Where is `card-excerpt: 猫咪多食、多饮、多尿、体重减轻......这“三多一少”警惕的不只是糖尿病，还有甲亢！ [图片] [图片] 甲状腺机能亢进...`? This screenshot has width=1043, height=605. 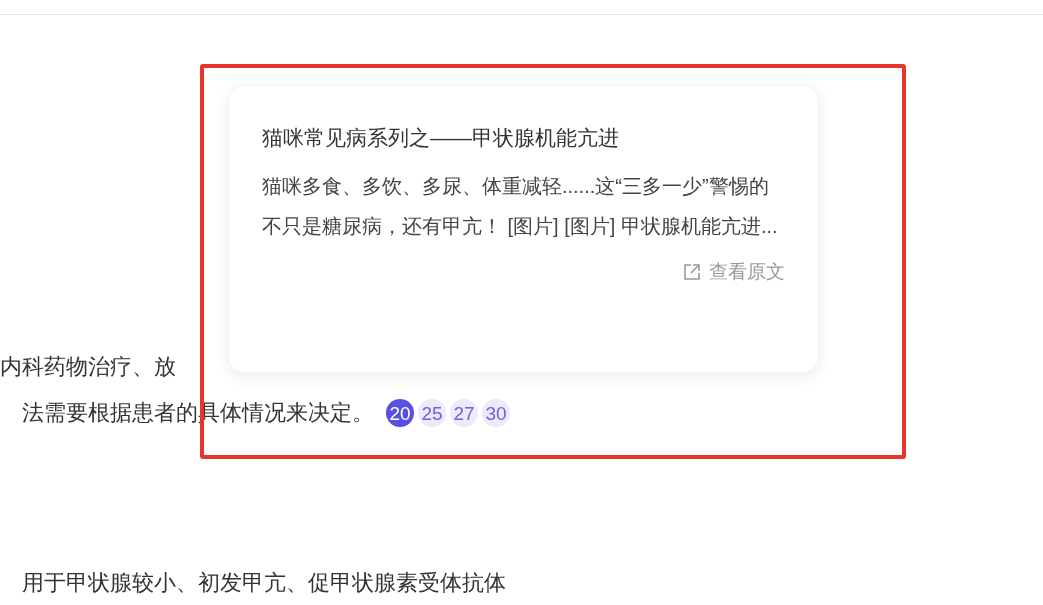
card-excerpt: 猫咪多食、多饮、多尿、体重减轻......这“三多一少”警惕的不只是糖尿病，还有甲亢！ [图片] [图片] 甲状腺机能亢进... is located at coordinates (520, 206).